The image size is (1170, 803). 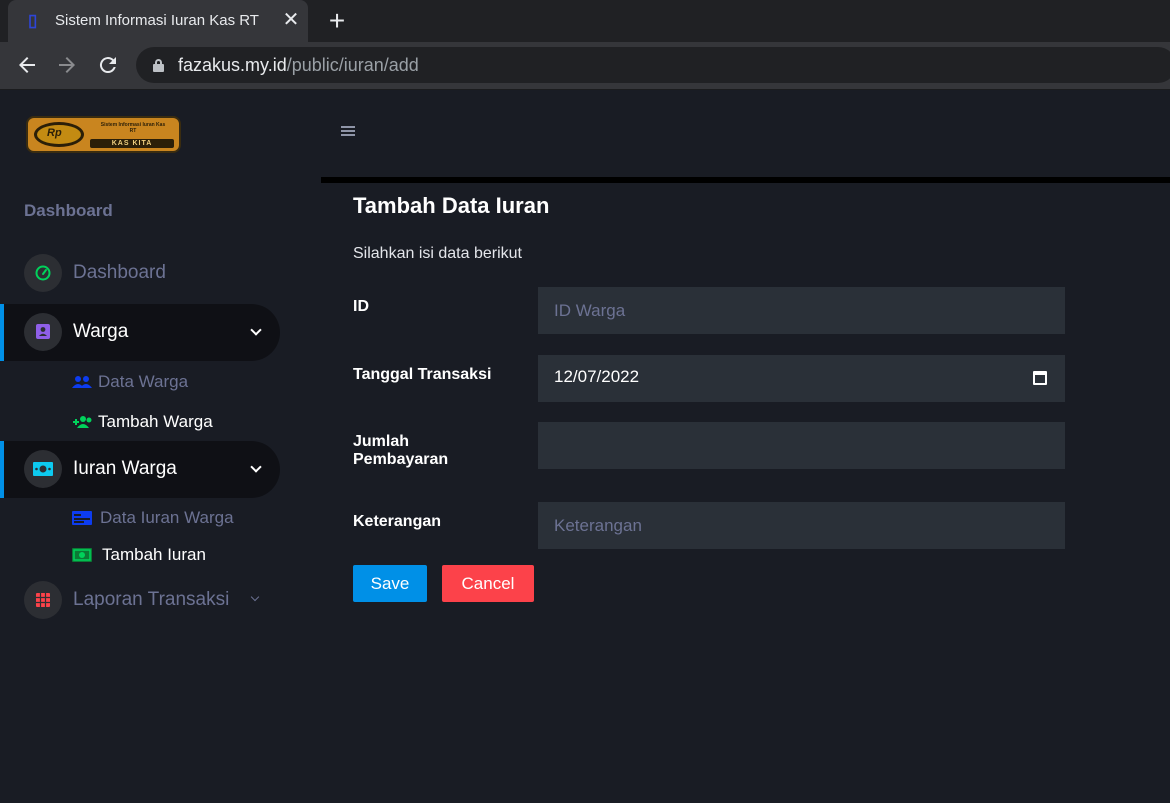 What do you see at coordinates (33, 20) in the screenshot?
I see `favicon-icon: ▯` at bounding box center [33, 20].